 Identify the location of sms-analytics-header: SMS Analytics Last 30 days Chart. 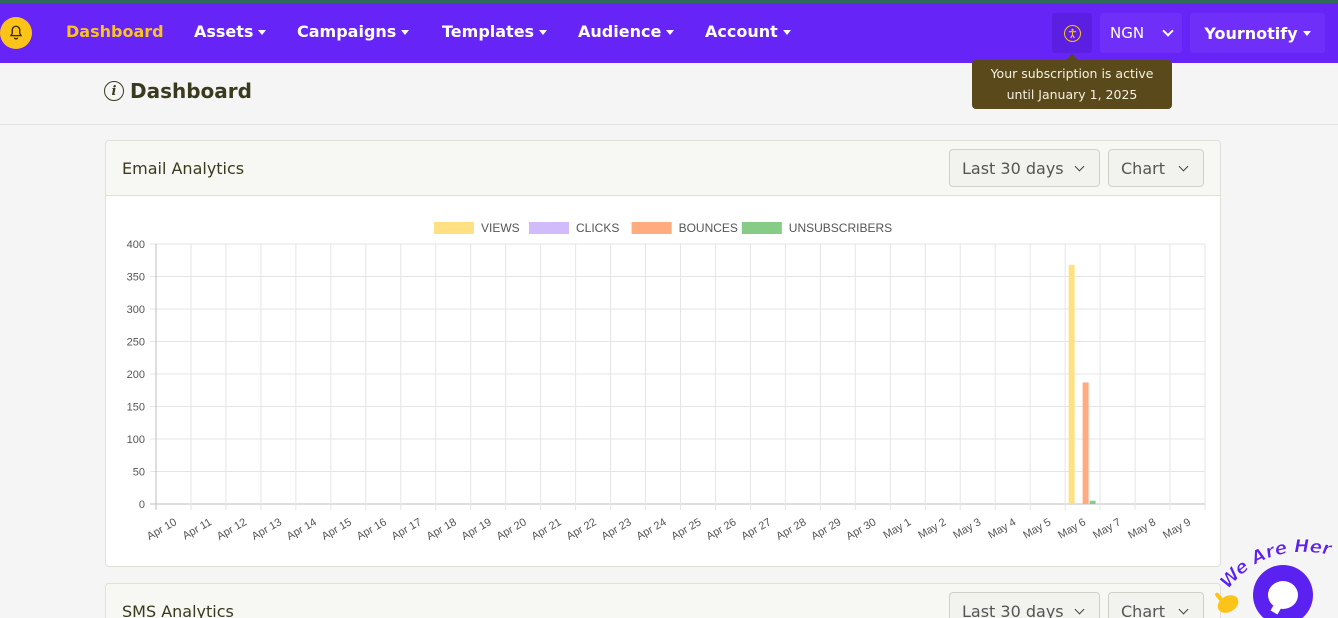
(663, 601).